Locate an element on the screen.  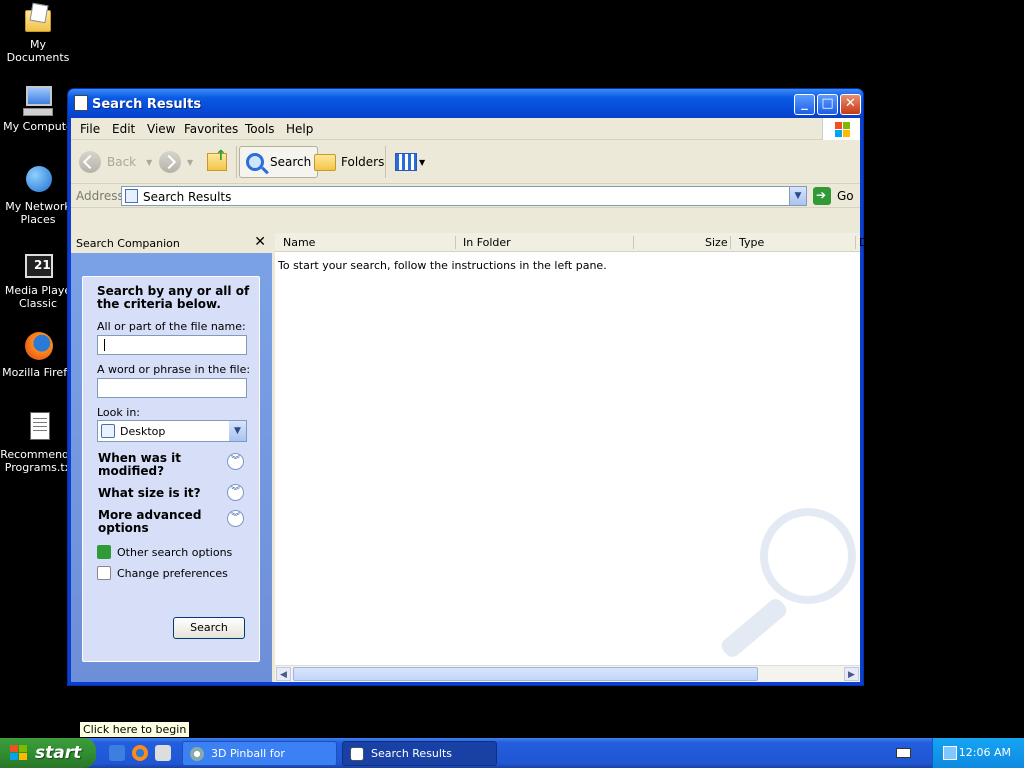
preferences-icon is located at coordinates (104, 573).